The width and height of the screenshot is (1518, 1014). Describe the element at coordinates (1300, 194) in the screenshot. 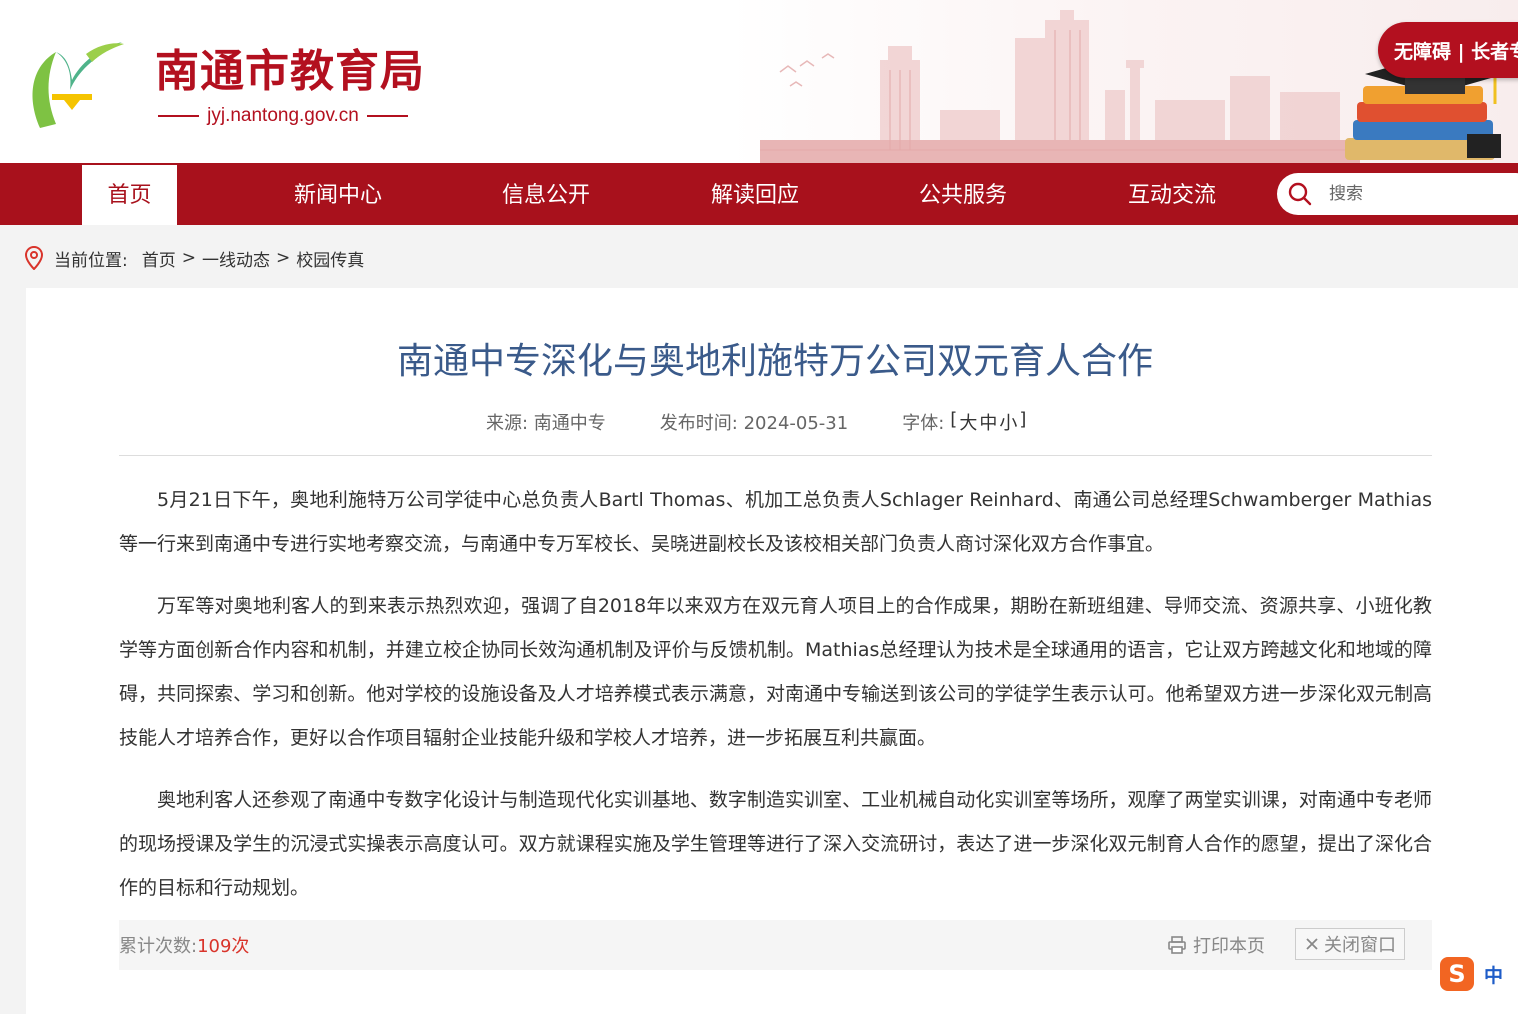

I see `search-icon` at that location.